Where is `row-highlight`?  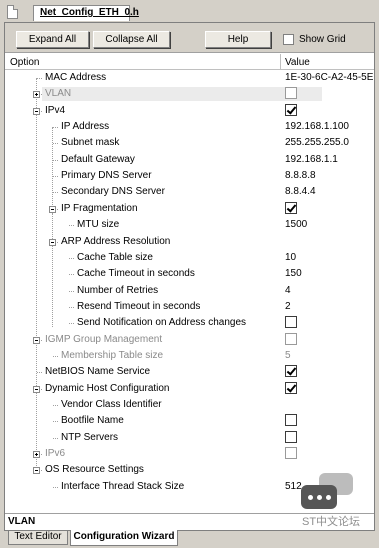
row-highlight is located at coordinates (182, 94).